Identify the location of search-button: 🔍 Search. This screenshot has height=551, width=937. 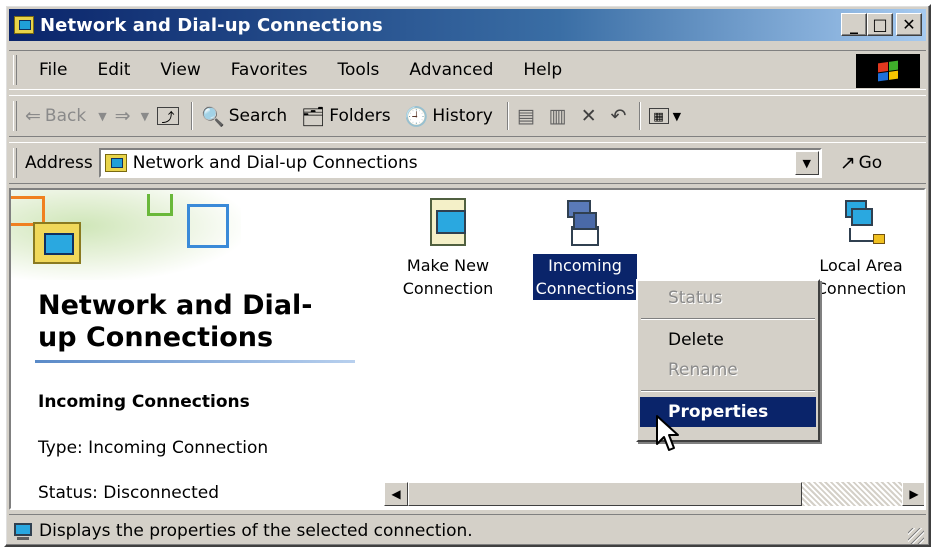
(244, 116).